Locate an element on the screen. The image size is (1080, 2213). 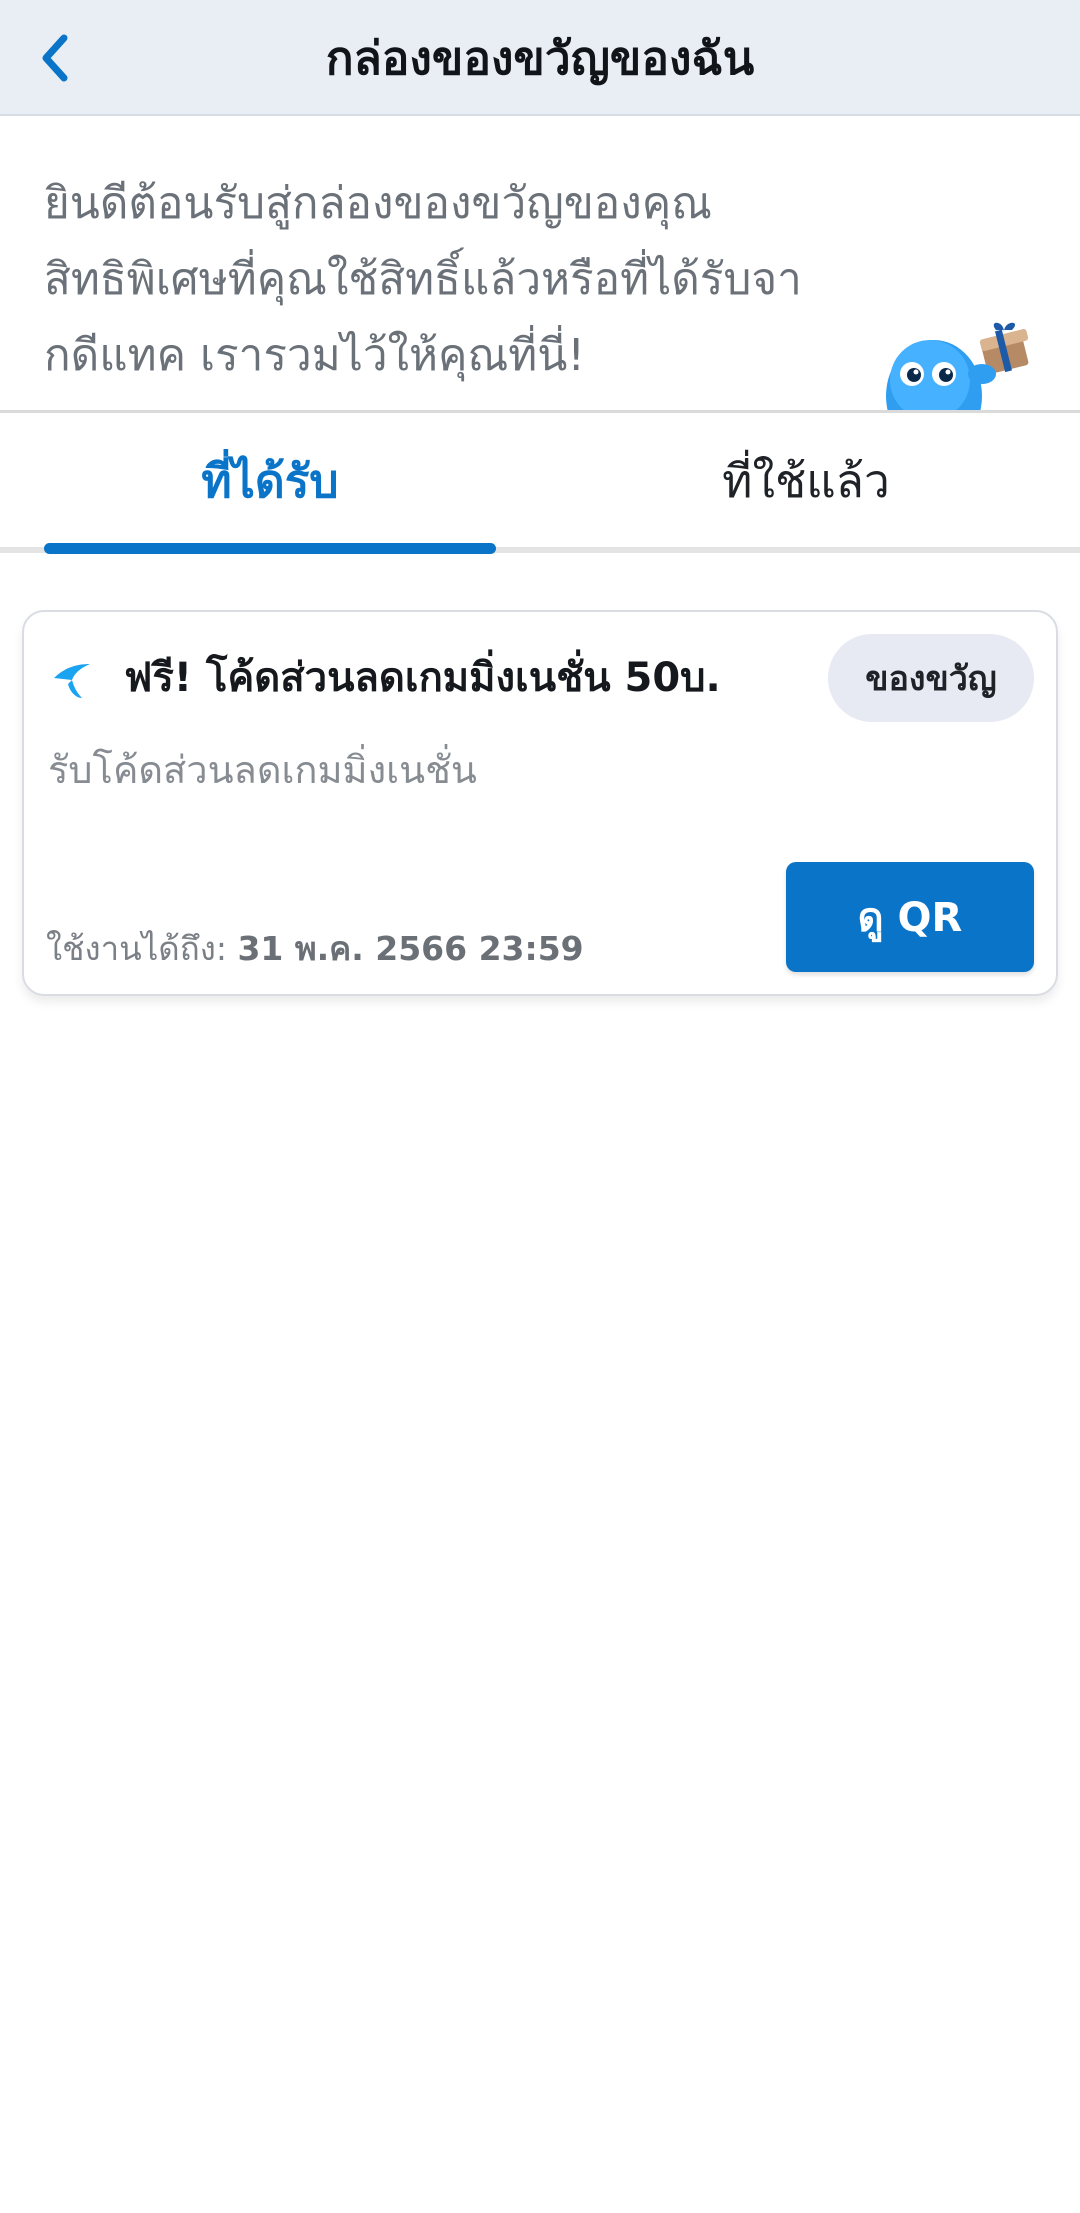
back-button is located at coordinates (56, 58).